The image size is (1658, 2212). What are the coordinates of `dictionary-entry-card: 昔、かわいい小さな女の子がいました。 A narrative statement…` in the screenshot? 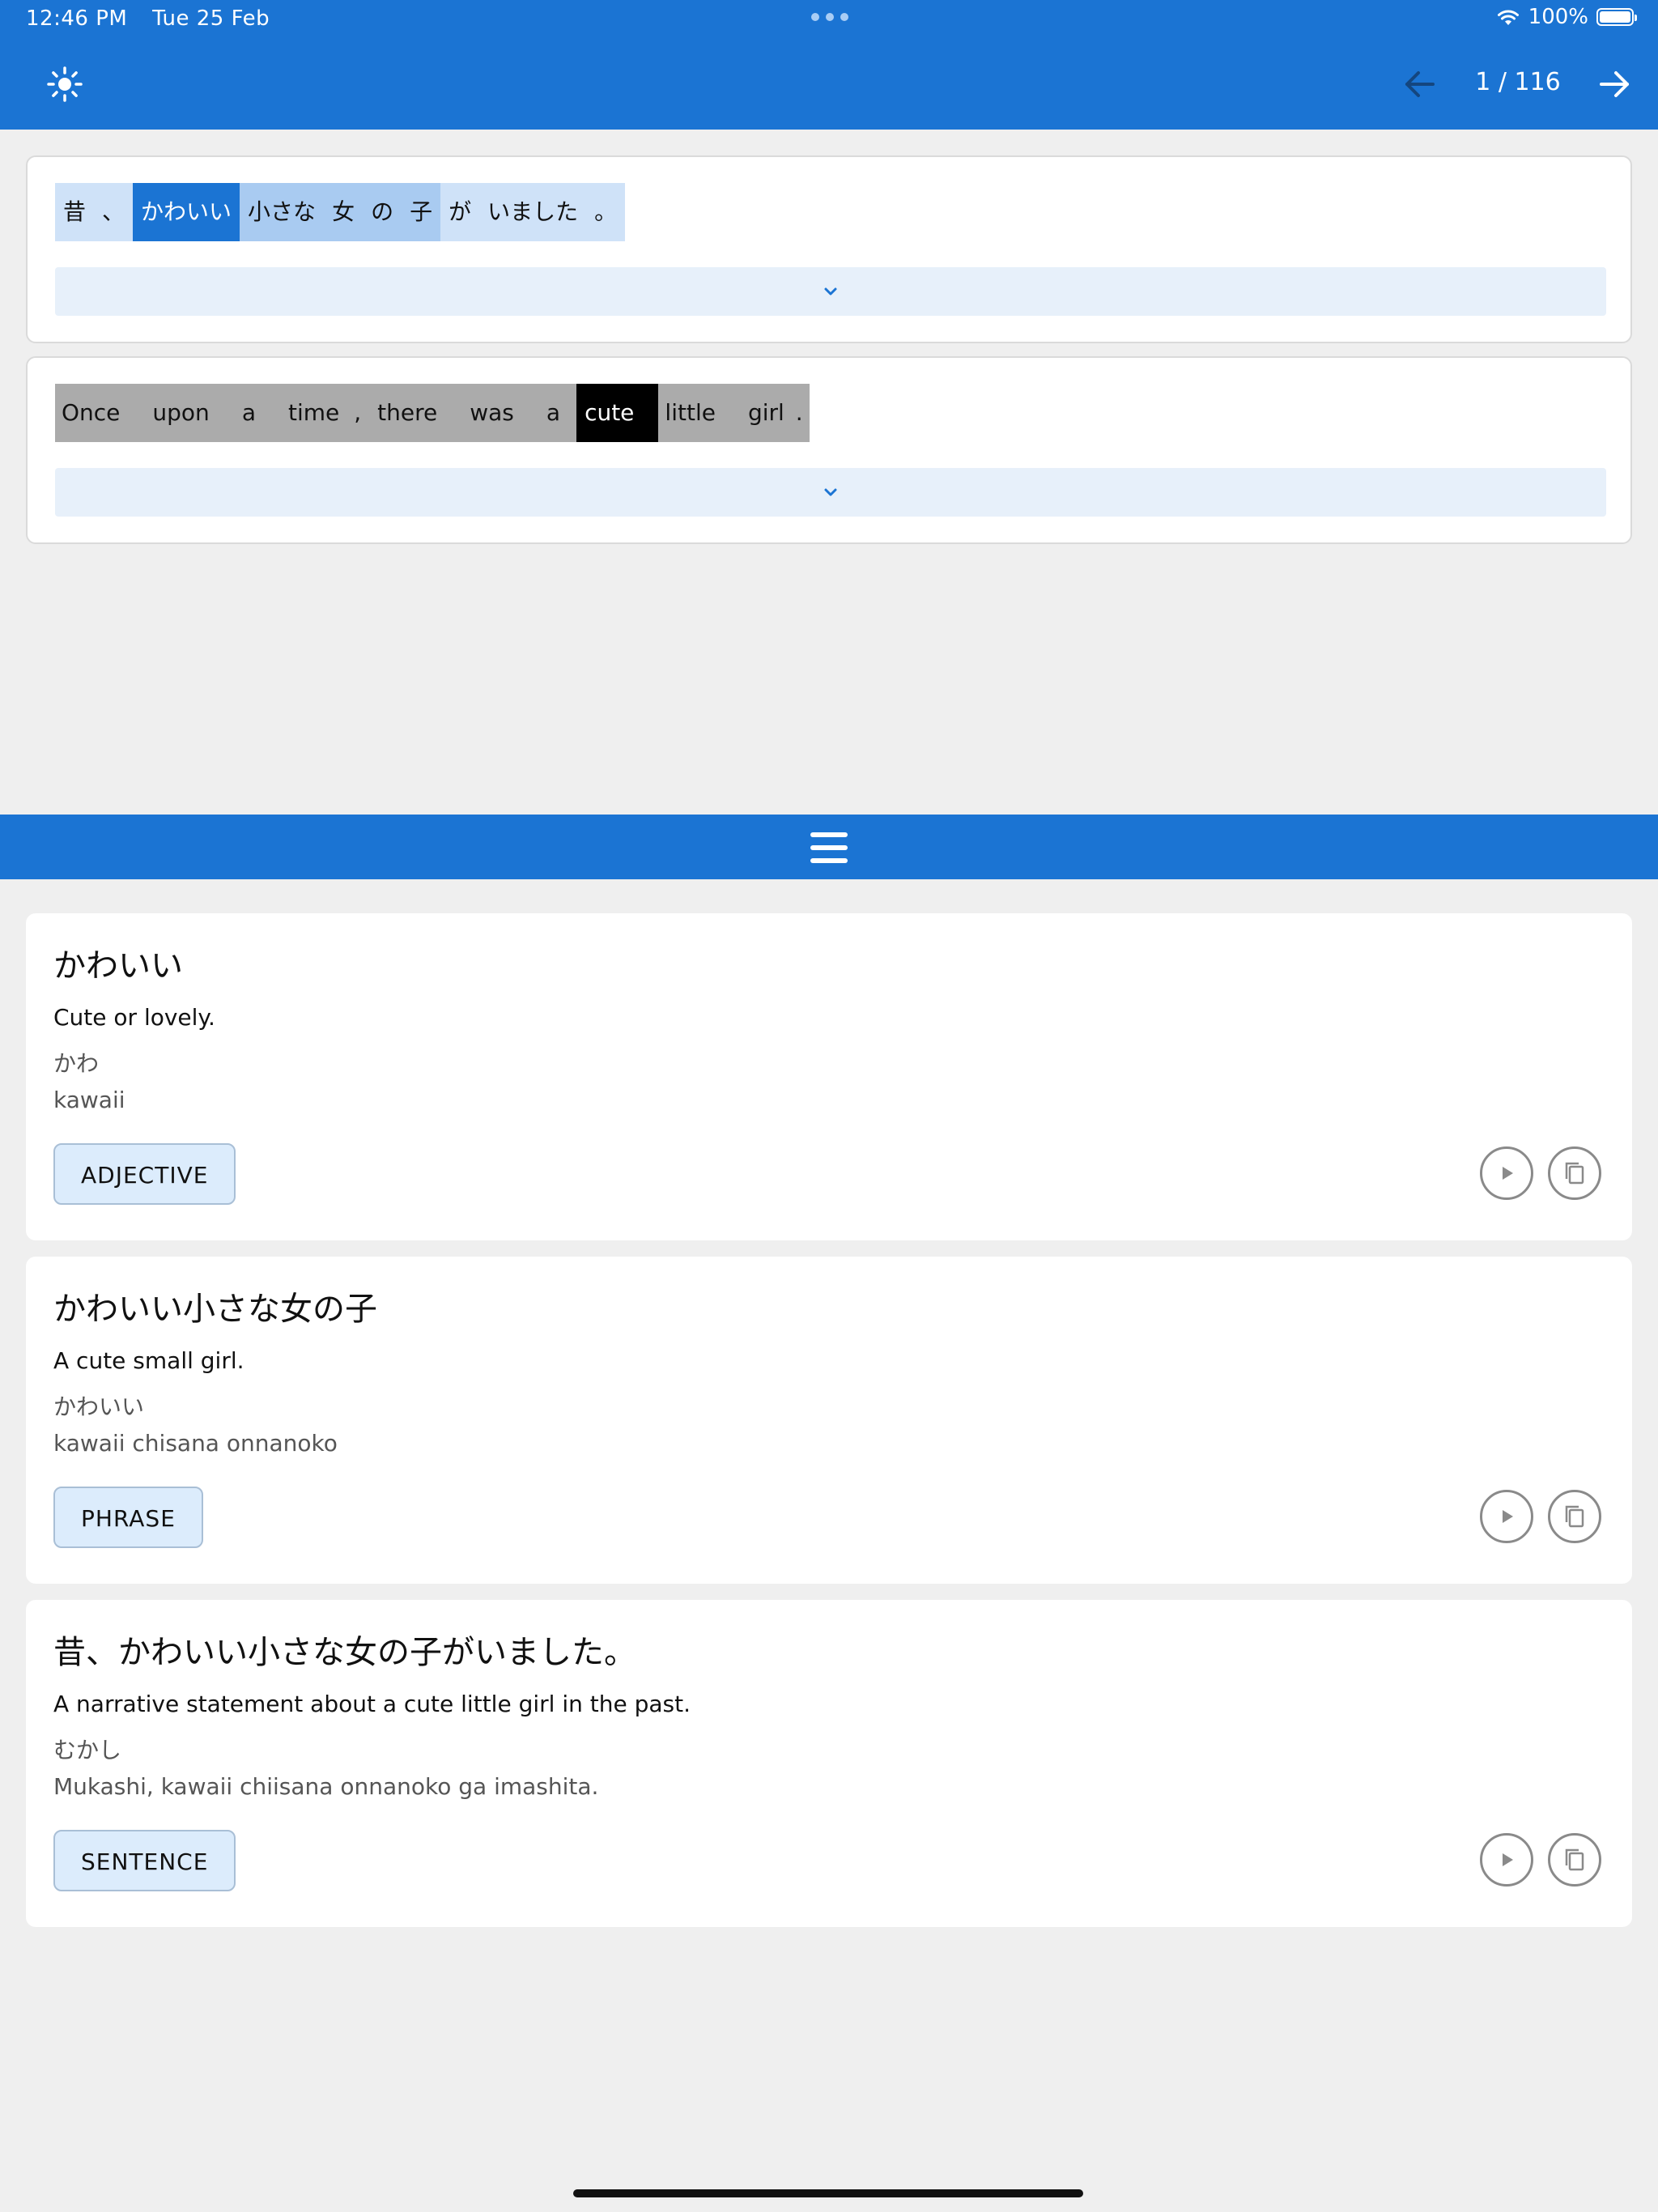 It's located at (829, 1763).